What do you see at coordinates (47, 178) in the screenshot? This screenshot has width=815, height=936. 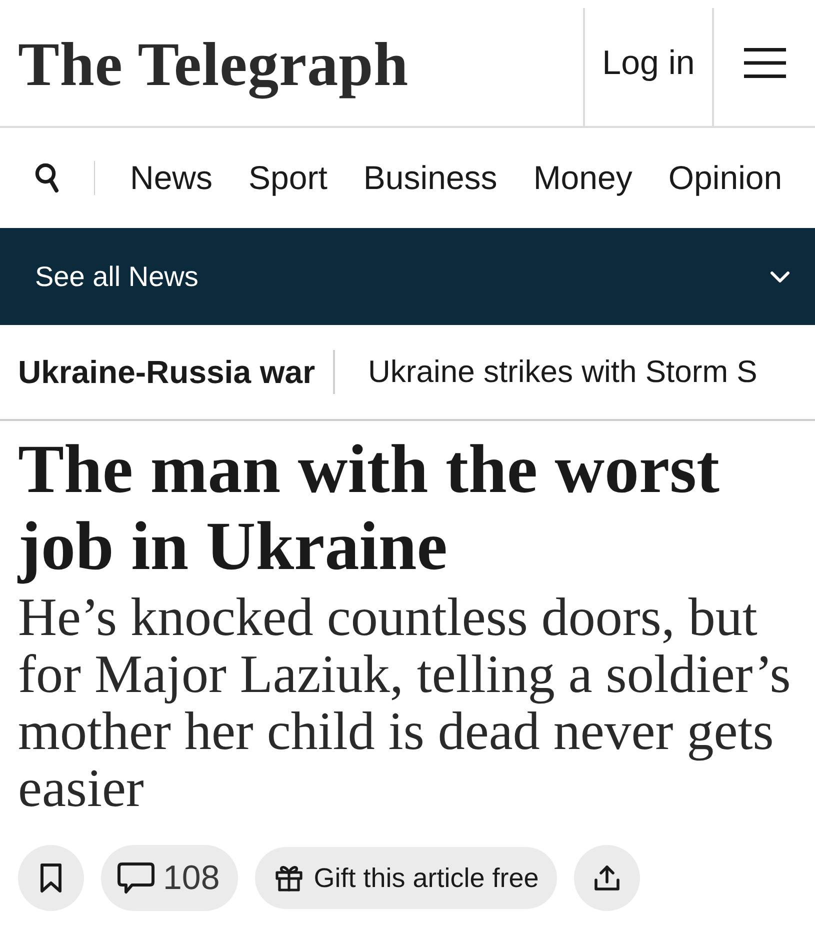 I see `search-icon` at bounding box center [47, 178].